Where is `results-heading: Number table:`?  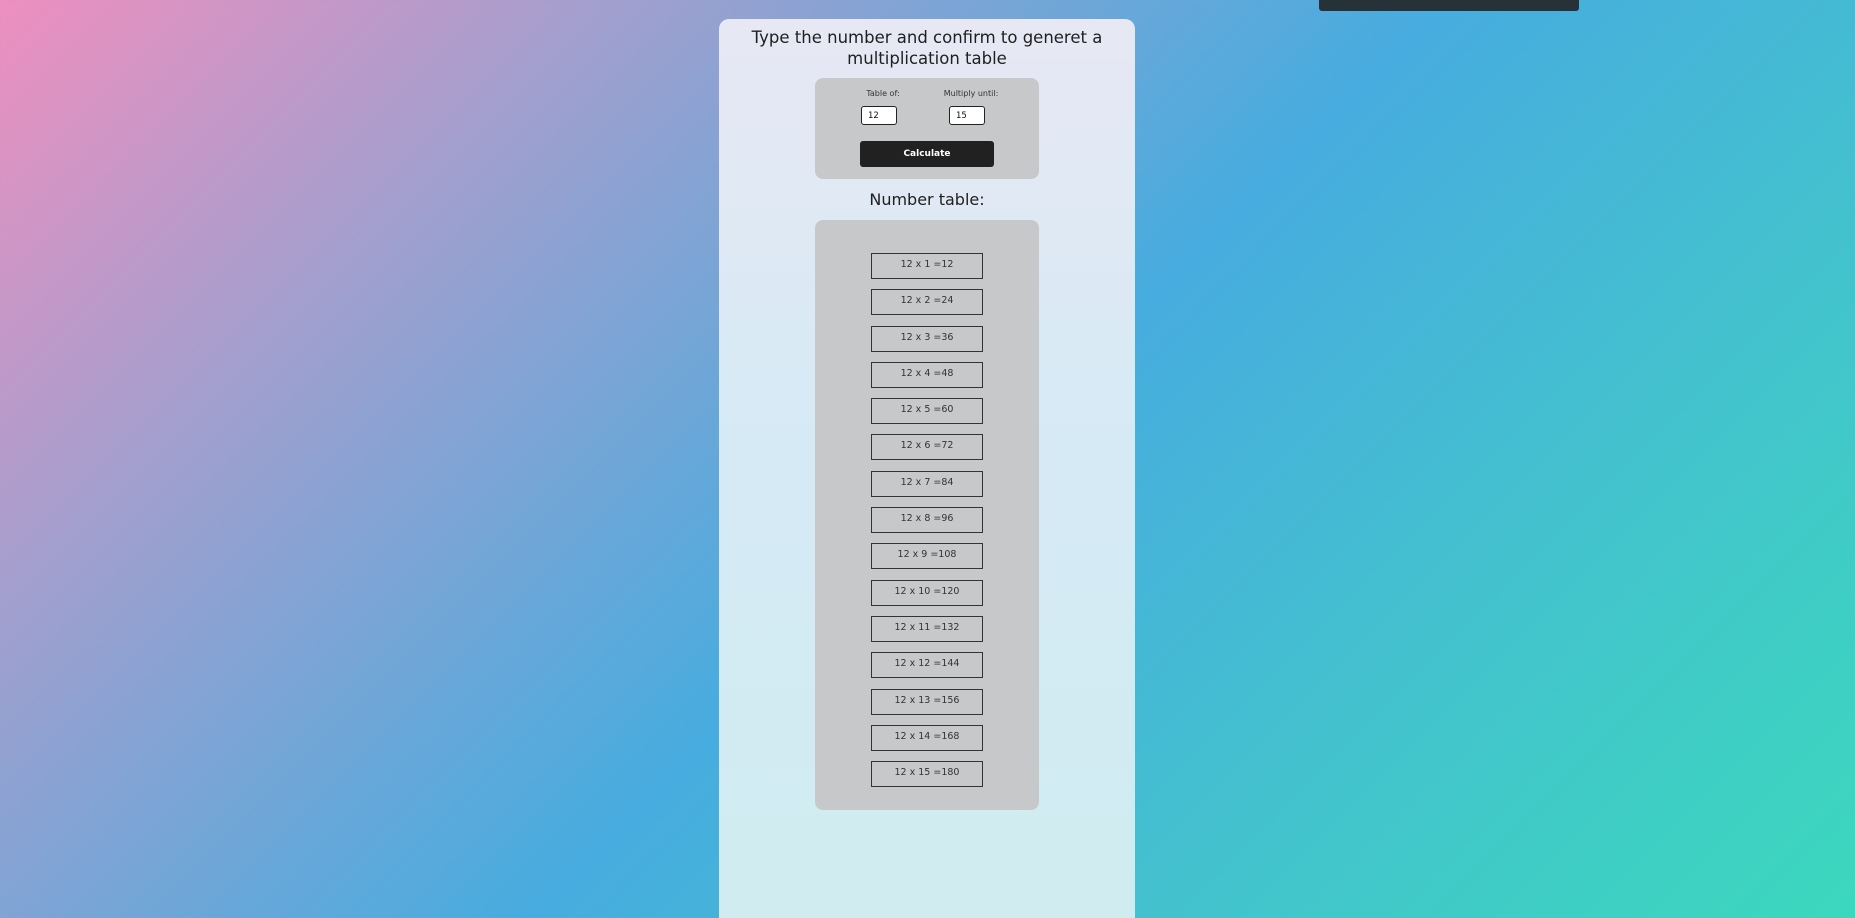 results-heading: Number table: is located at coordinates (927, 199).